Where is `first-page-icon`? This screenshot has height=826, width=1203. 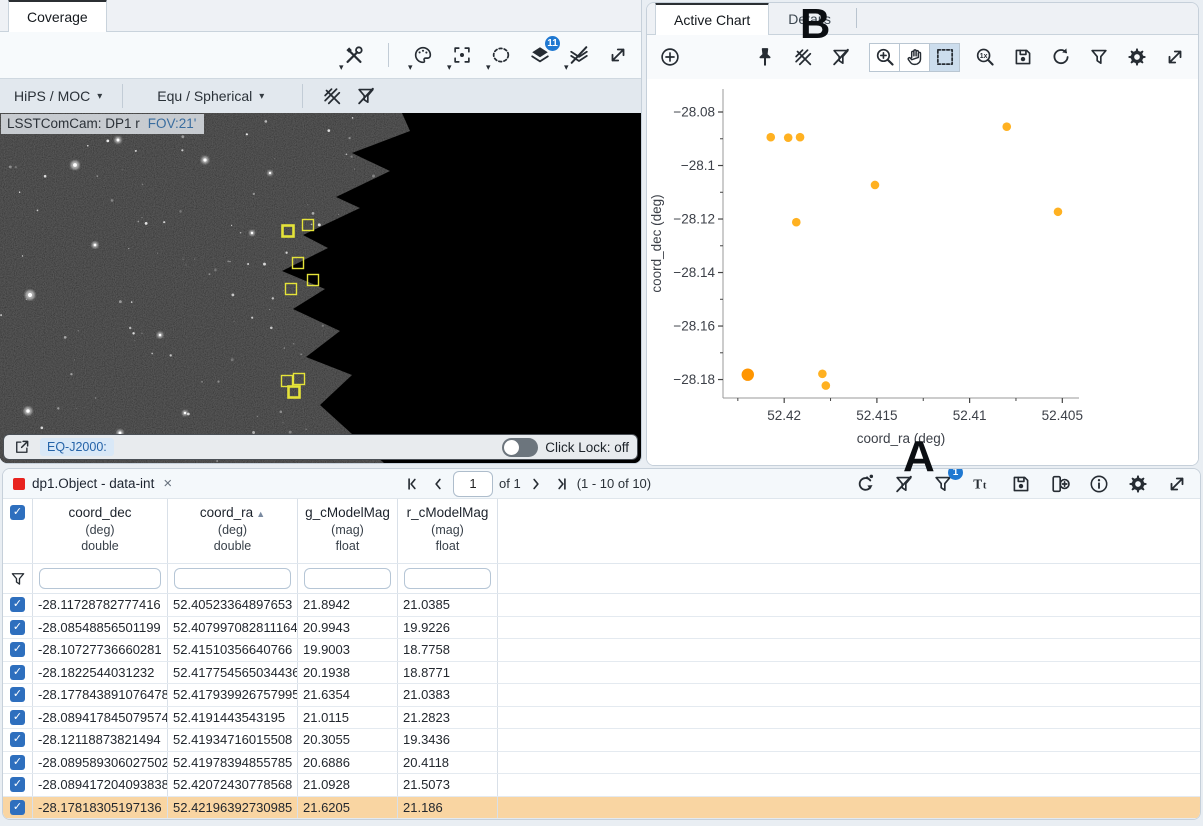
first-page-icon is located at coordinates (413, 484).